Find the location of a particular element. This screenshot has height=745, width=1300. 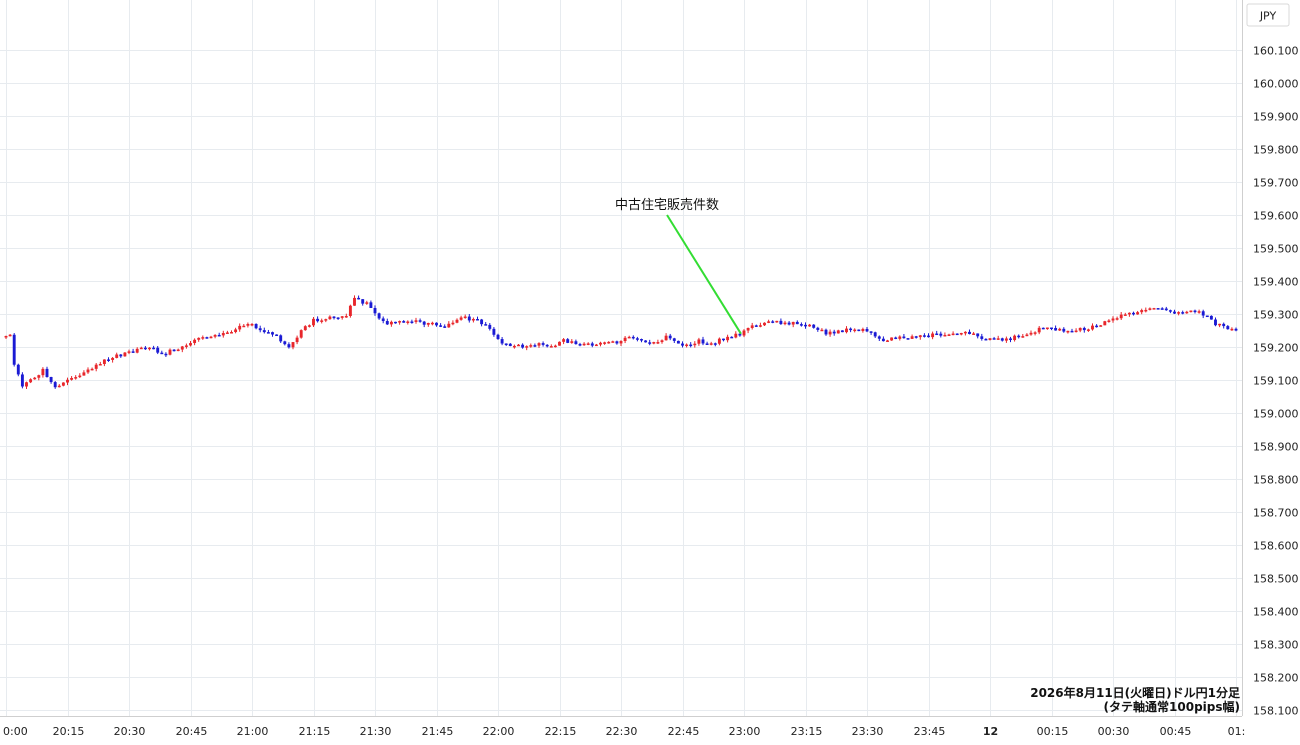

annotation-text: 中古住宅販売件数 is located at coordinates (667, 205).